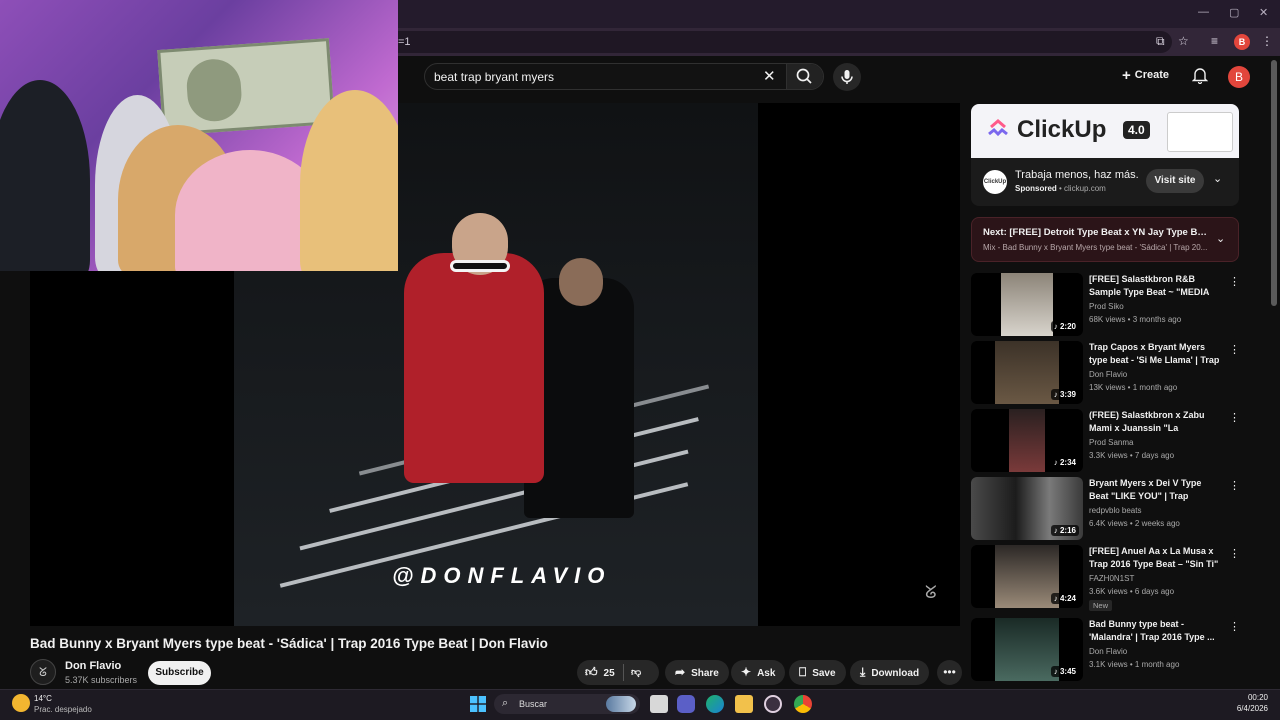 This screenshot has height=720, width=1280. Describe the element at coordinates (803, 672) in the screenshot. I see `bookmark-icon: ⎕` at that location.